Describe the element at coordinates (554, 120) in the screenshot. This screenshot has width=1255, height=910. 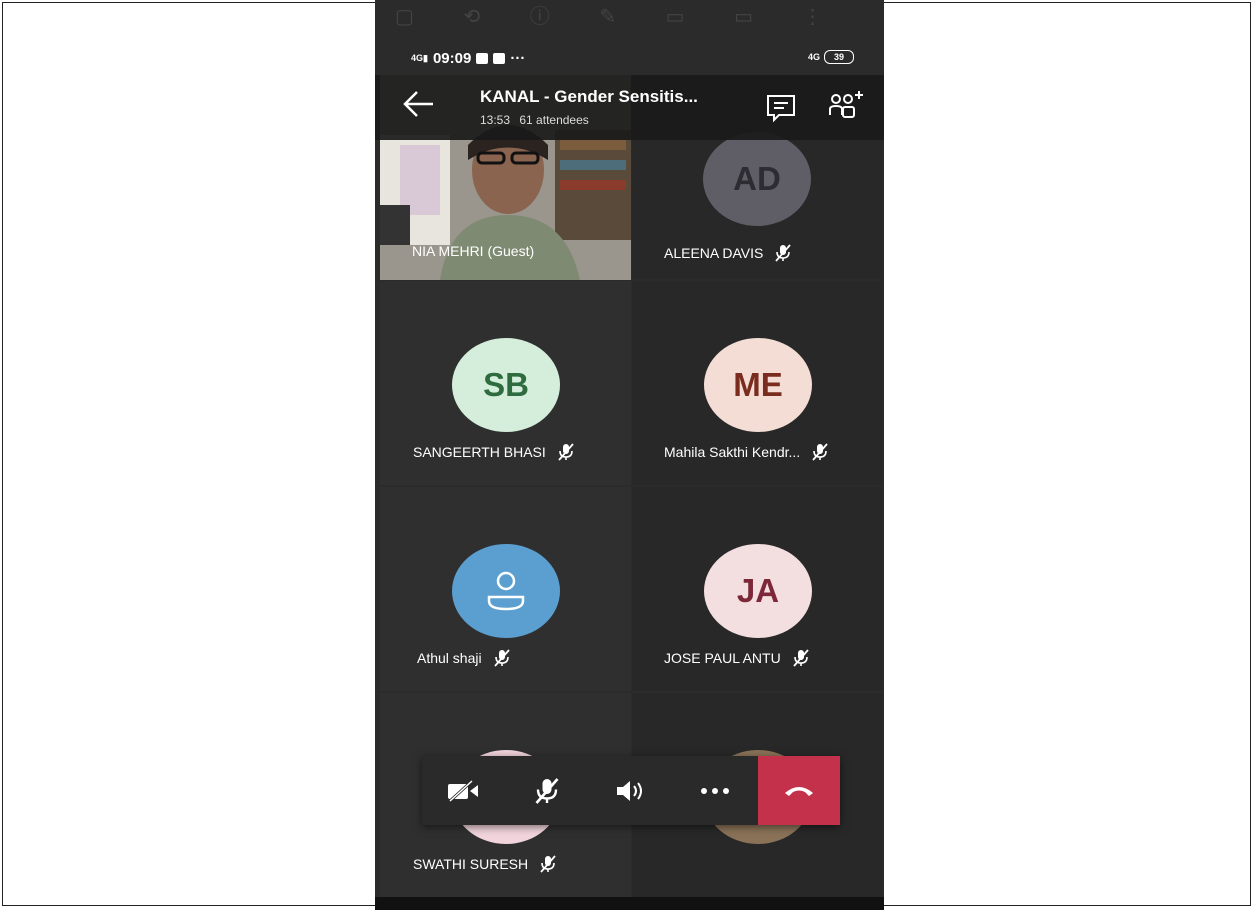
I see `attendee-count: 61 attendees` at that location.